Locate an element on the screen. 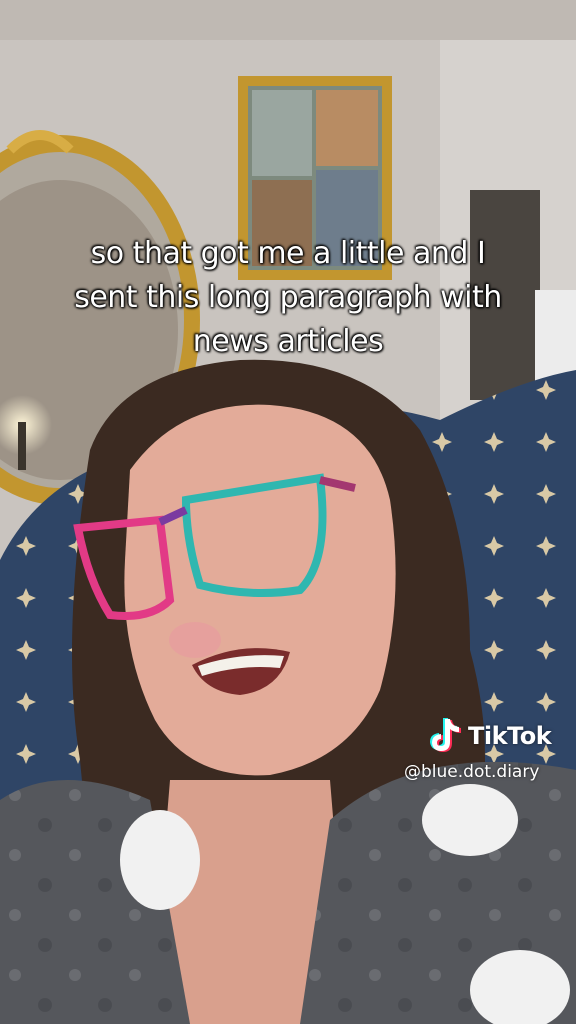  caption-line-2: sent this long paragraph with is located at coordinates (288, 297).